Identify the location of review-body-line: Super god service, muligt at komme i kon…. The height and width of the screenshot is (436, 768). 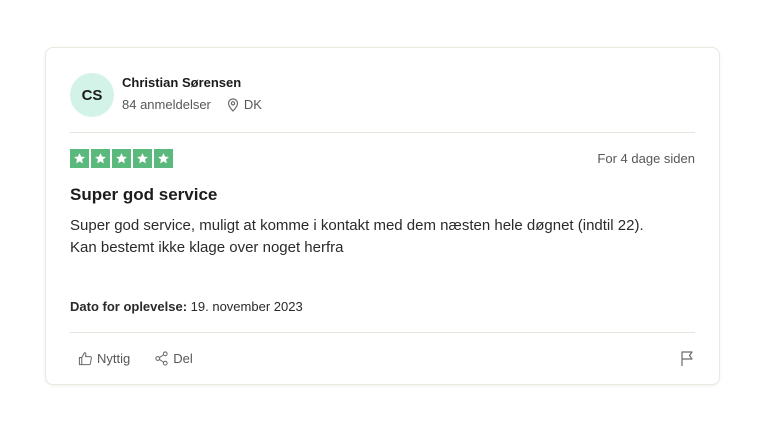
(357, 225).